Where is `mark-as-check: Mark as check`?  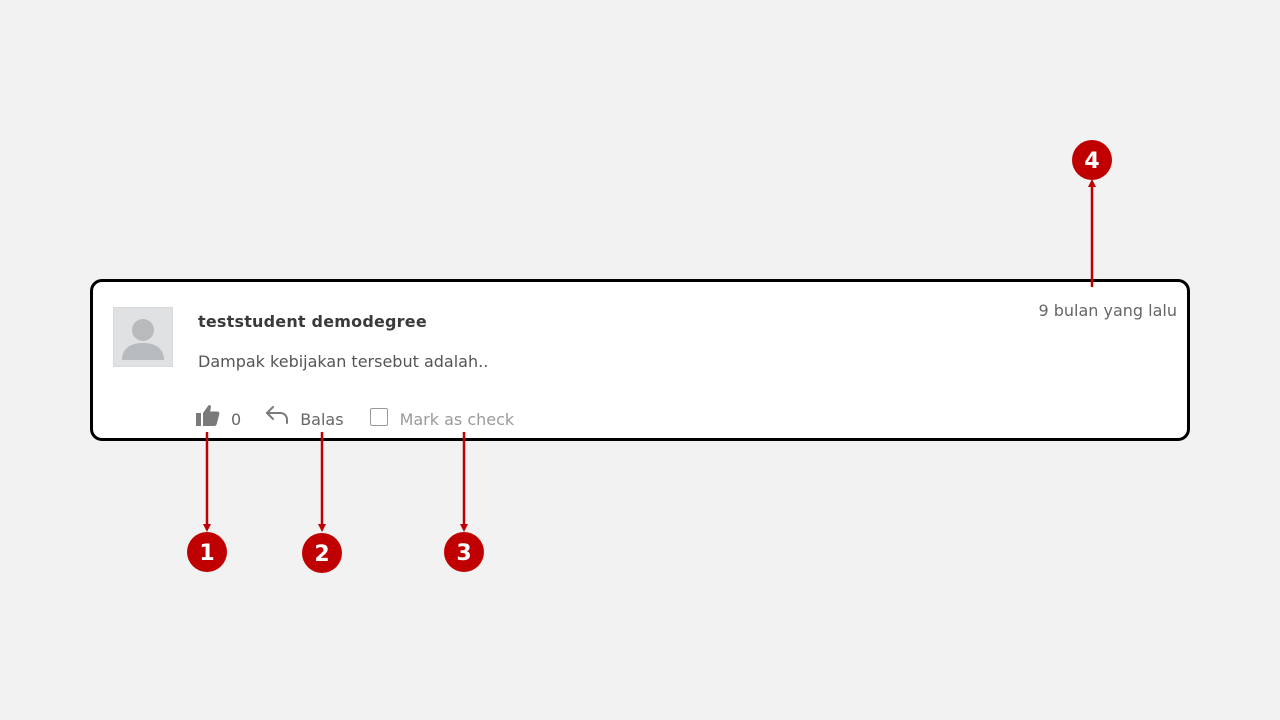 mark-as-check: Mark as check is located at coordinates (442, 418).